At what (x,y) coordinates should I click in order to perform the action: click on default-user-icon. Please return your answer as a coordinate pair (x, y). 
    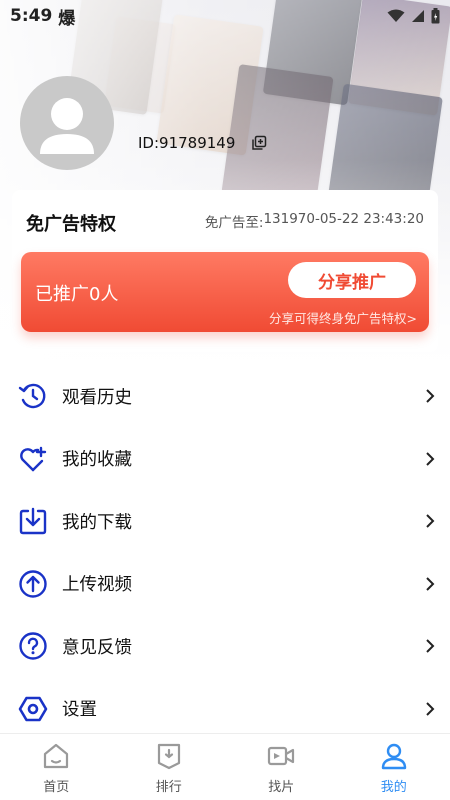
    Looking at the image, I should click on (67, 126).